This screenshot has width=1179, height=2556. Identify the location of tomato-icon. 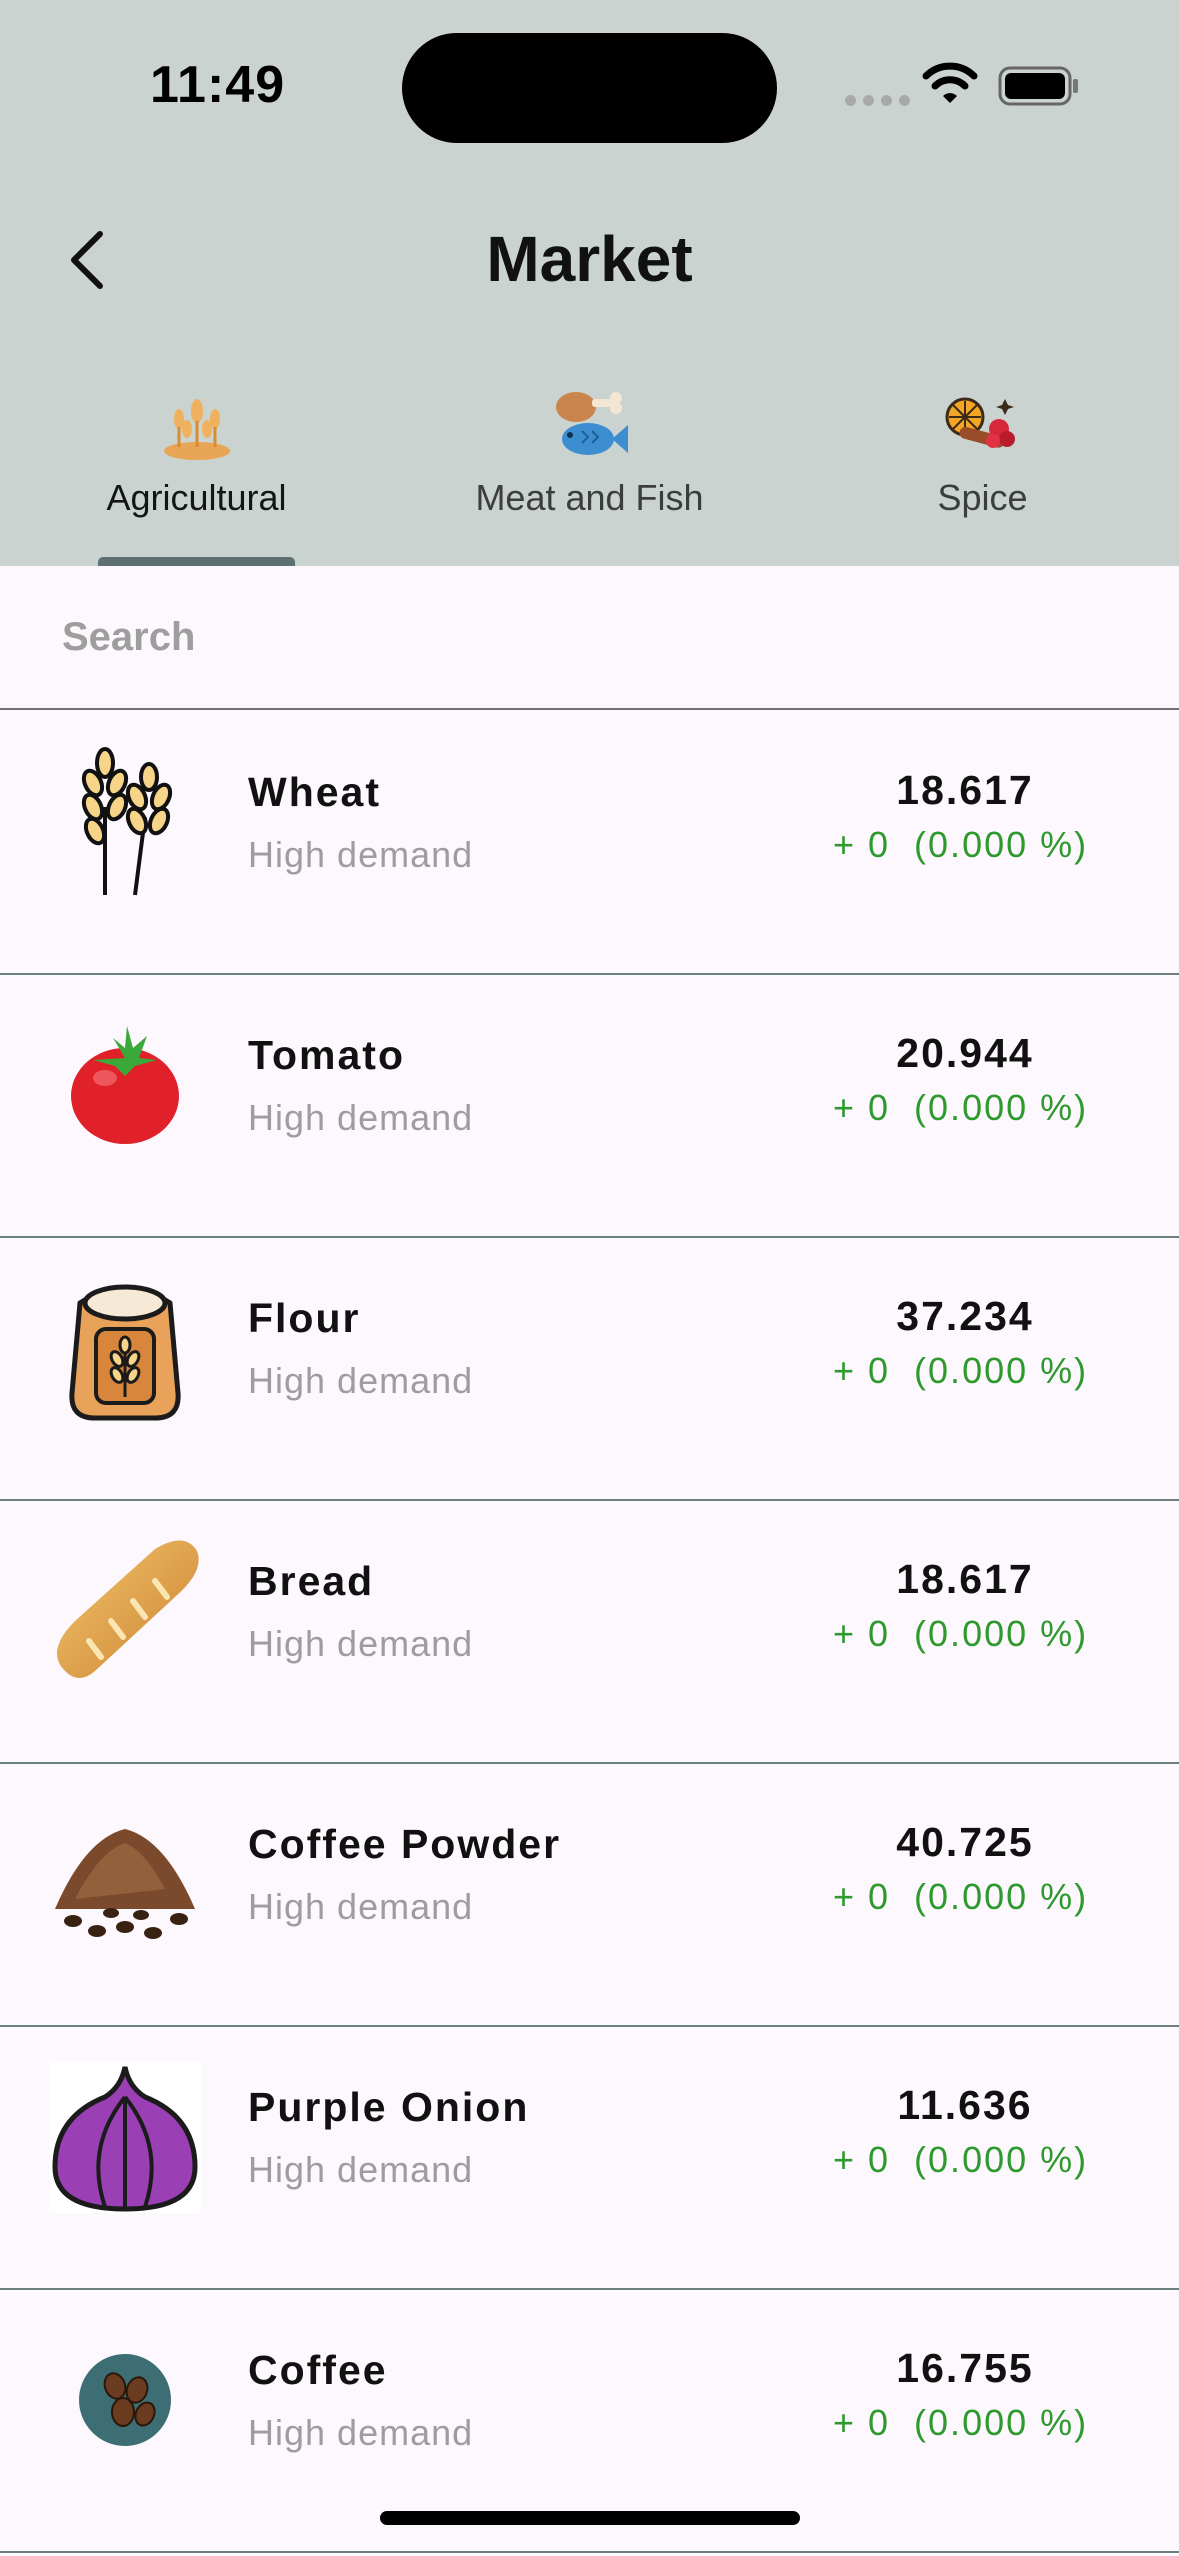
(125, 1085).